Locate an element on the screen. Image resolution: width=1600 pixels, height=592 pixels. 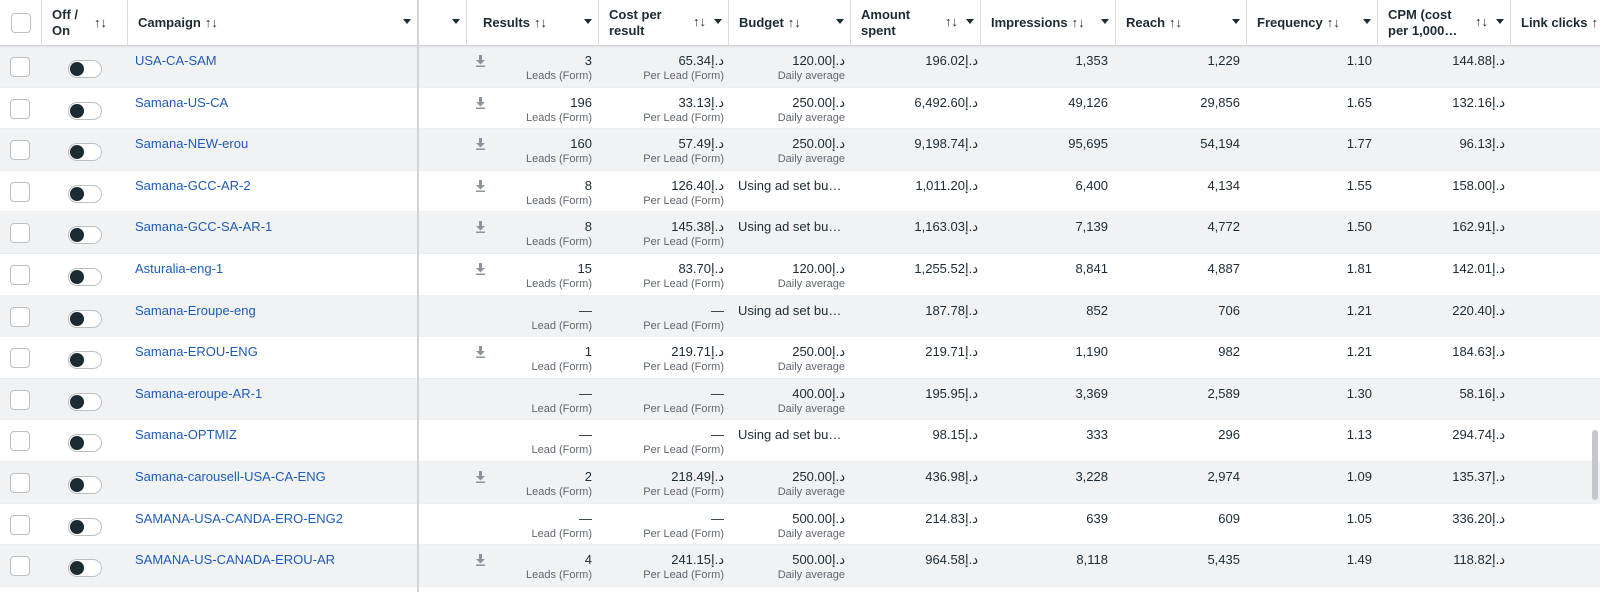
campaign-name-link: Samana-GCC-AR-2 is located at coordinates (193, 185).